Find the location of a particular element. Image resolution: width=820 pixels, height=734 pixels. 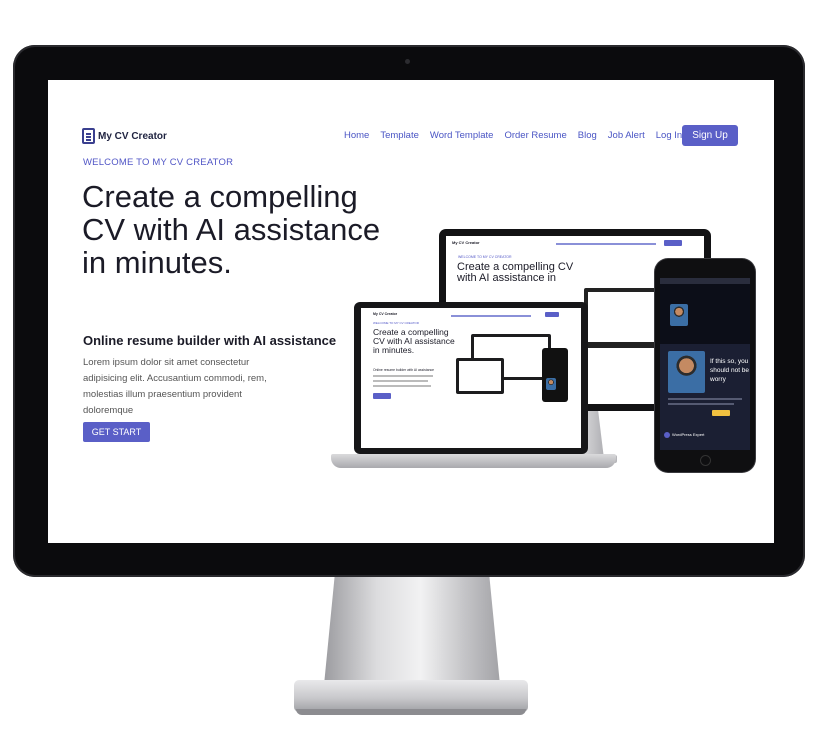

monitor-foot is located at coordinates (411, 712).